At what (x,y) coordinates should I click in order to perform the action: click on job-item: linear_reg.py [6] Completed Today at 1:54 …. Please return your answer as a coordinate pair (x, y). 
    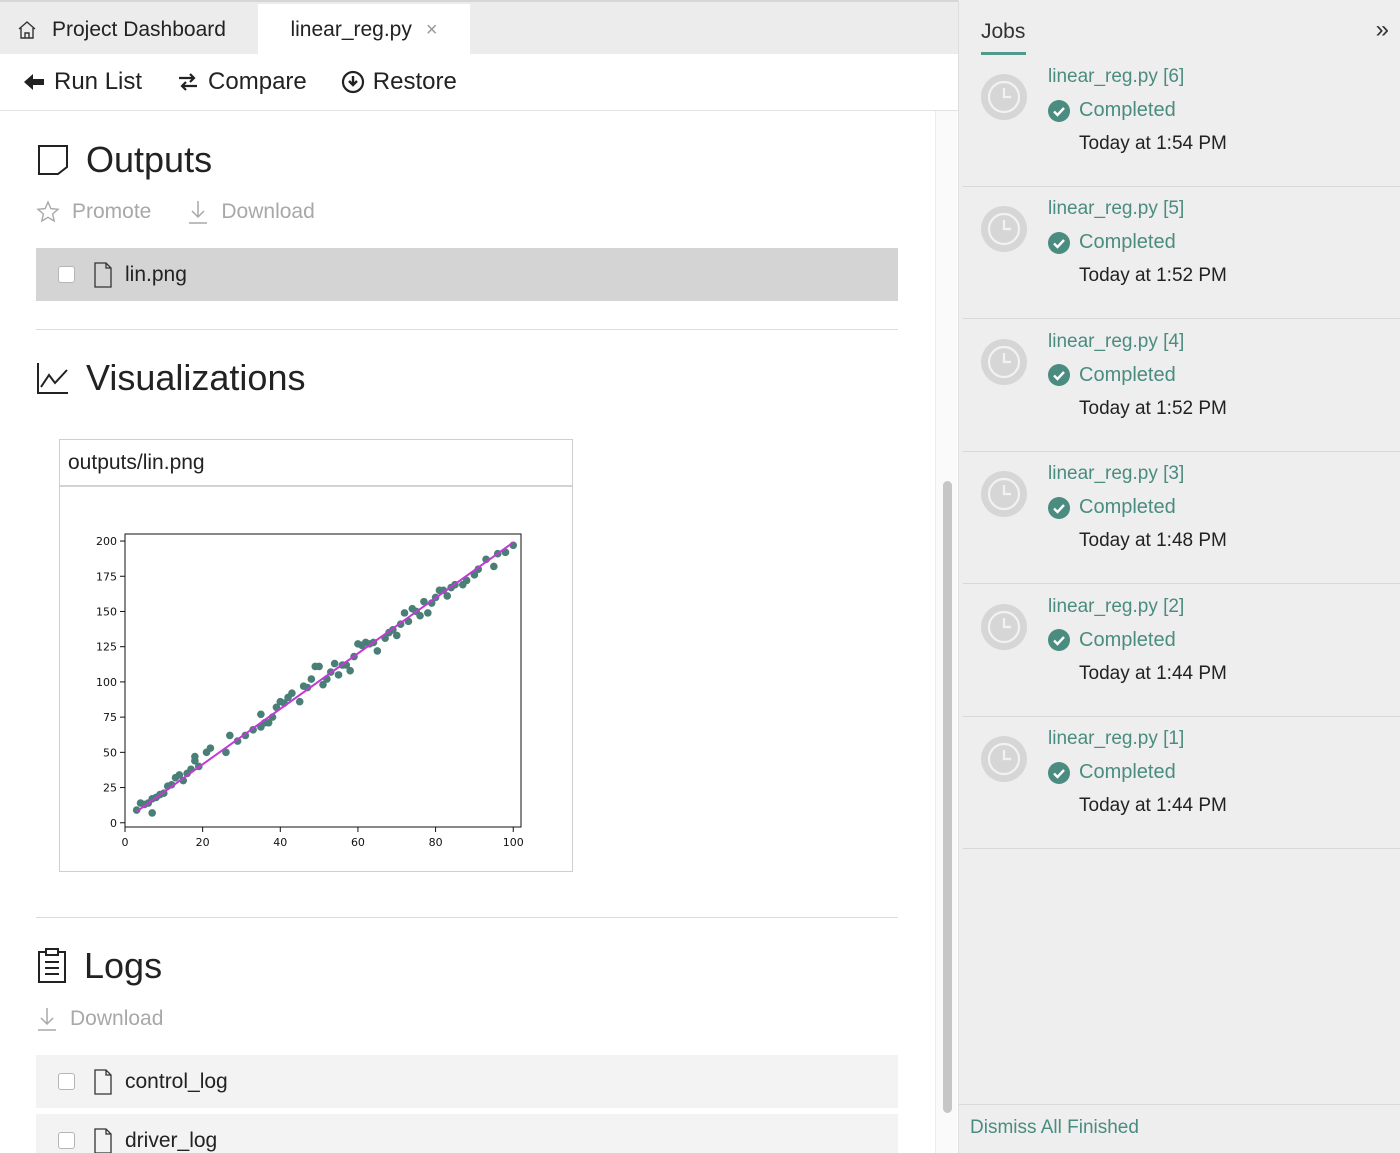
    Looking at the image, I should click on (1181, 121).